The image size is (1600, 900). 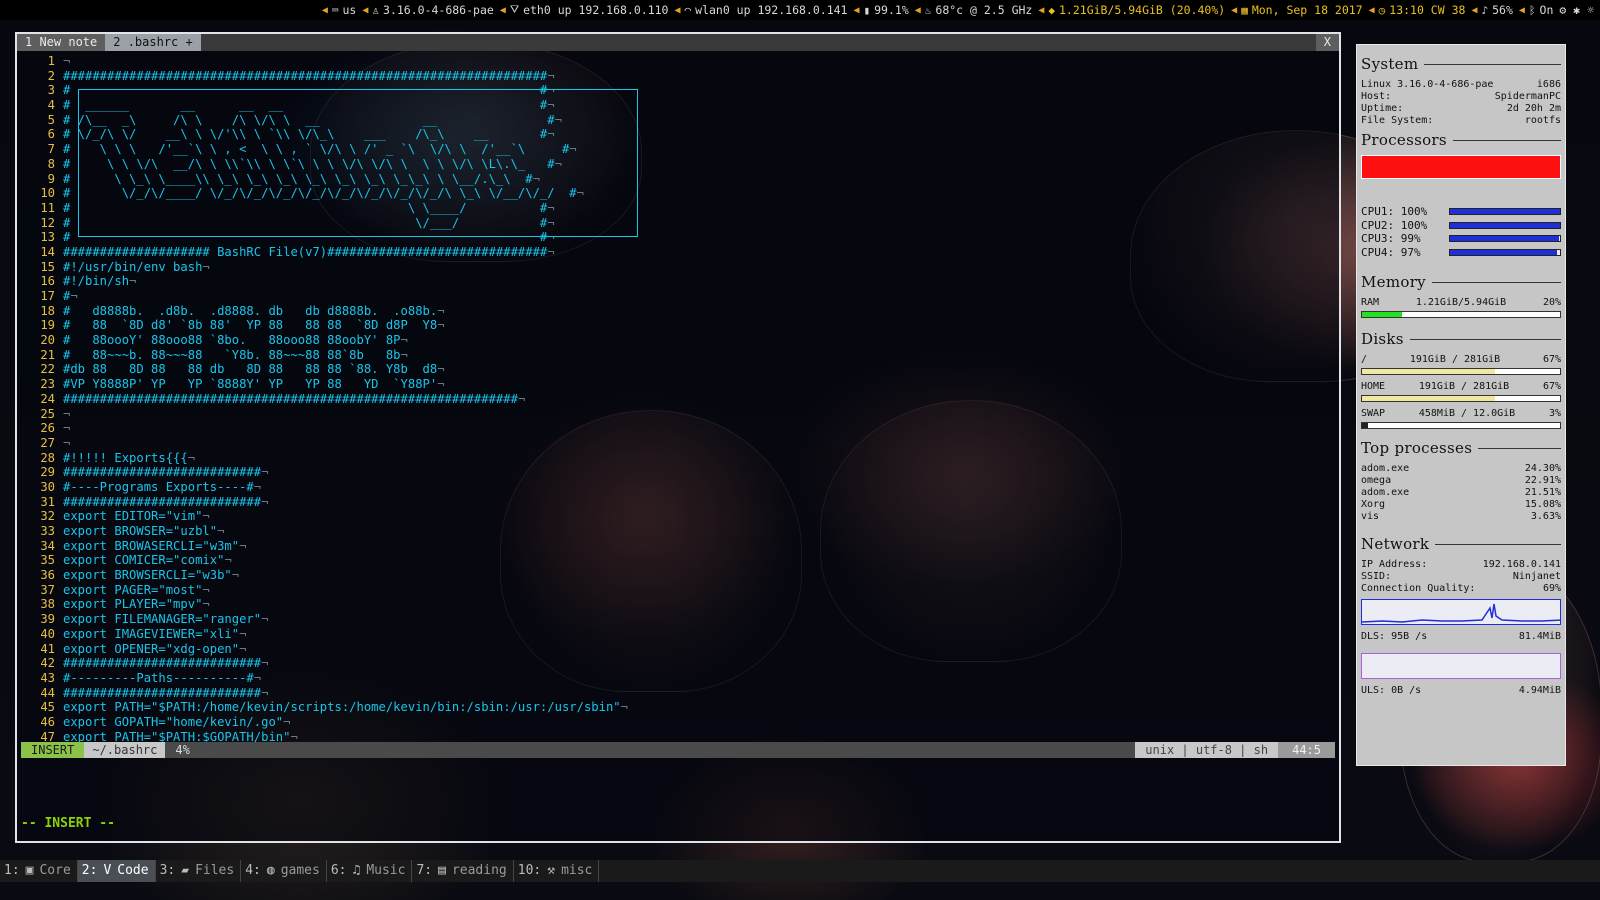 What do you see at coordinates (514, 9) in the screenshot?
I see `ethernet-icon: ⛛` at bounding box center [514, 9].